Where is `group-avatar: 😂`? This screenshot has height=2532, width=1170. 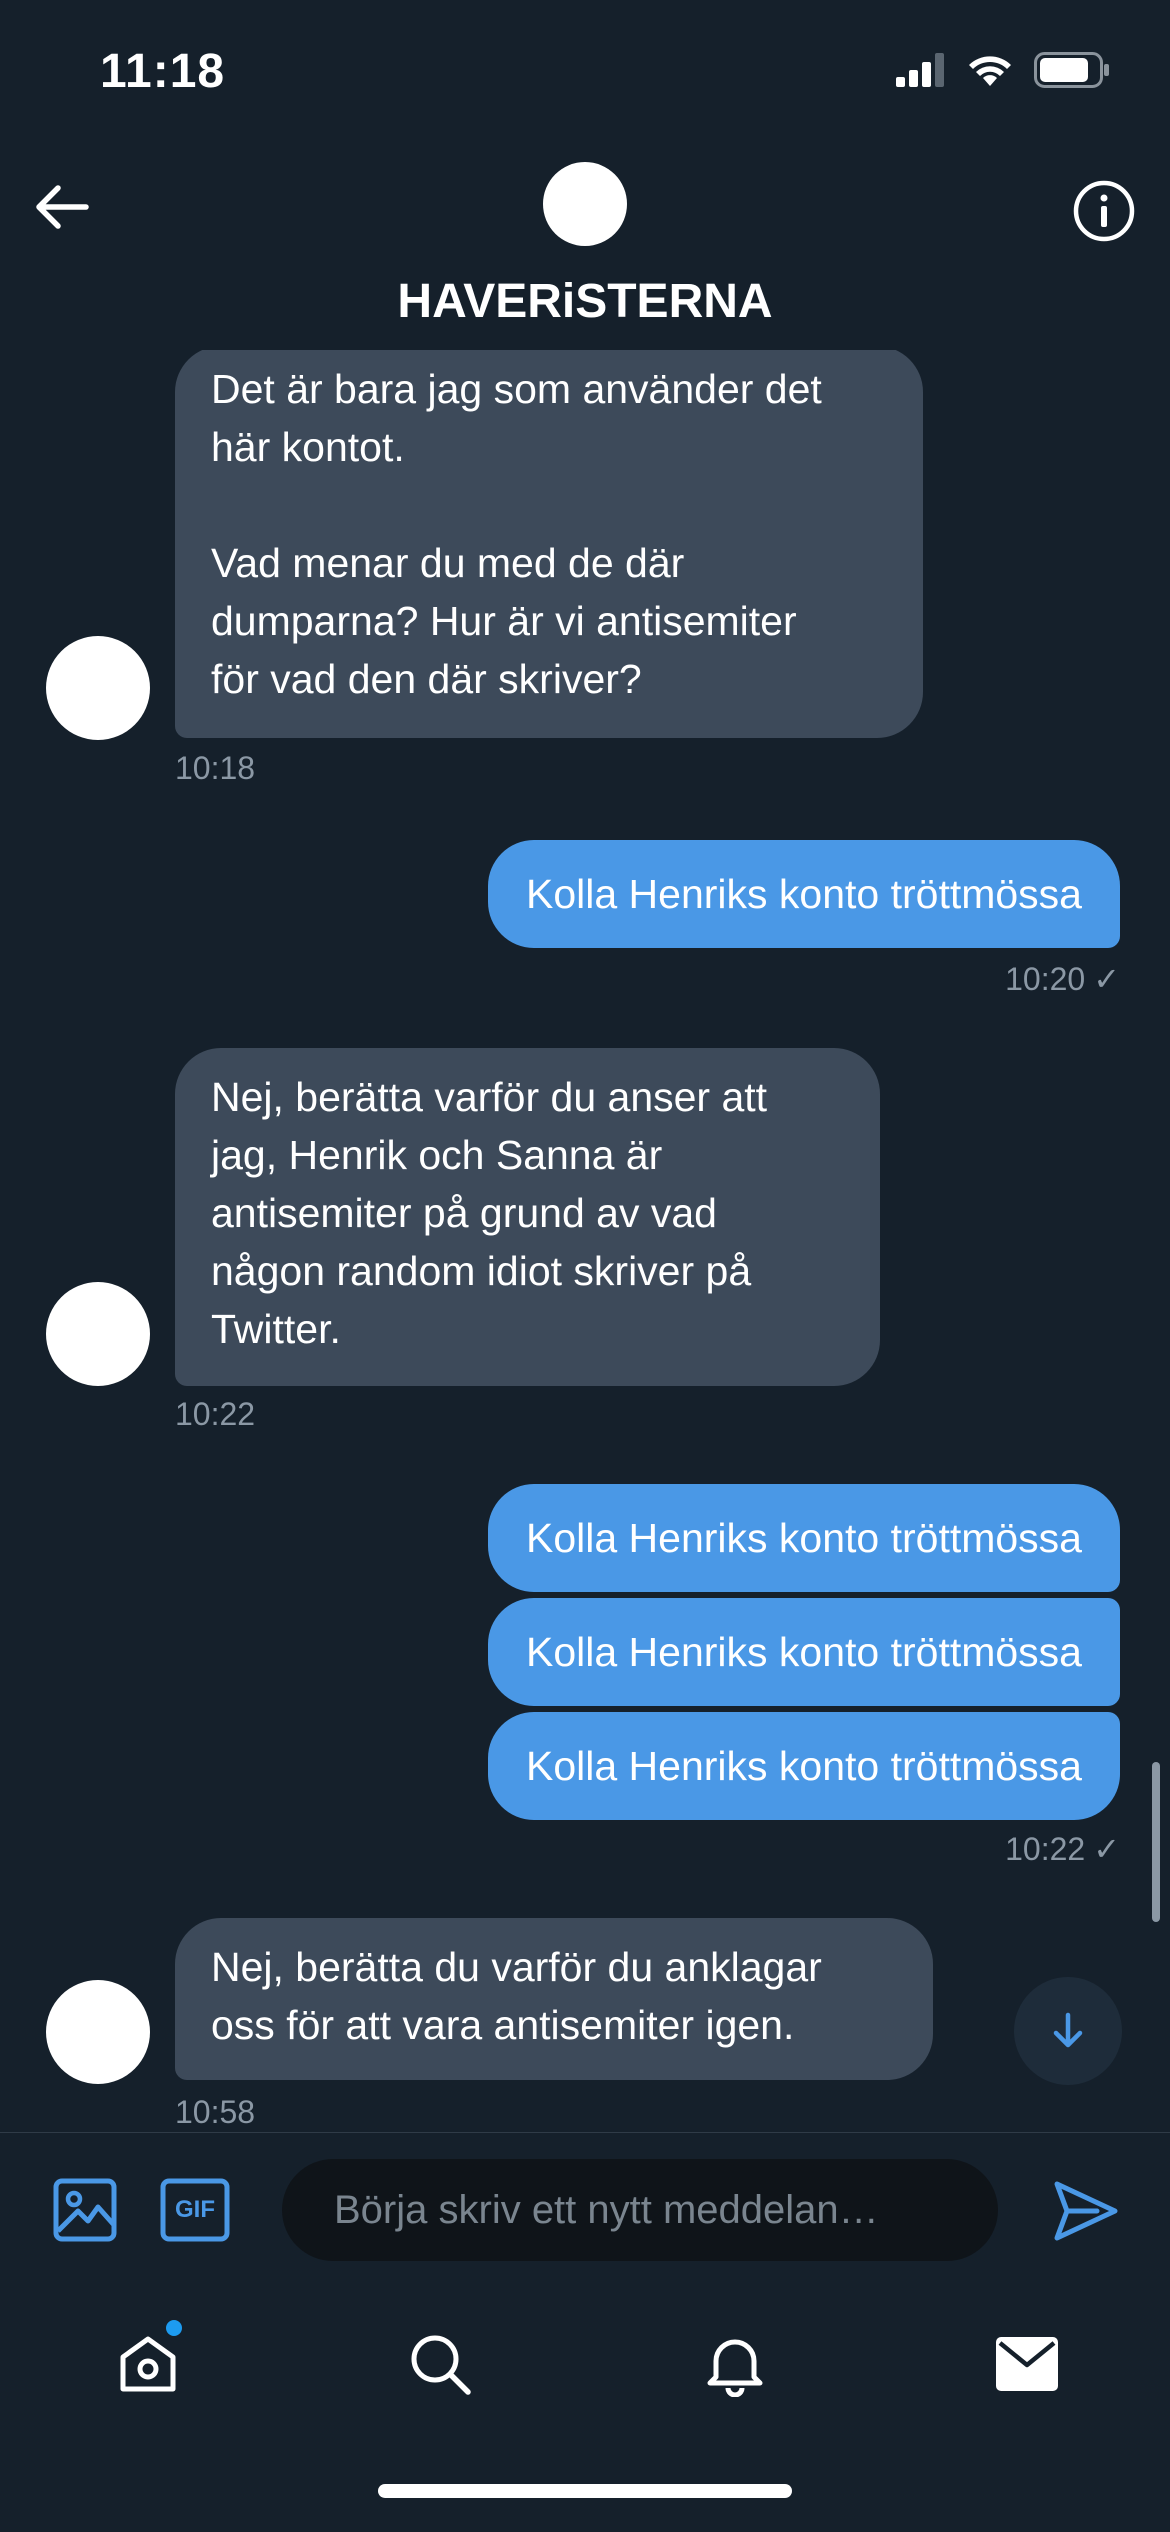 group-avatar: 😂 is located at coordinates (585, 204).